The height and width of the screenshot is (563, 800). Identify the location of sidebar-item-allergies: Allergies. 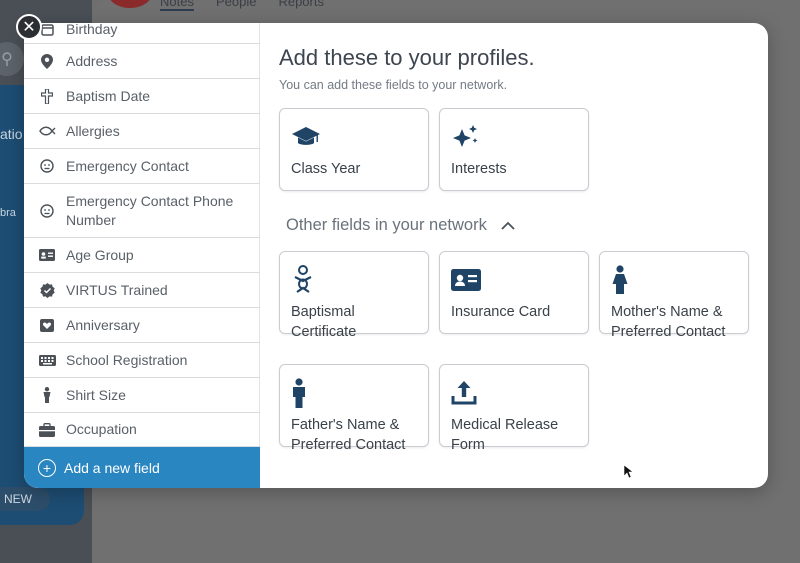
(142, 131).